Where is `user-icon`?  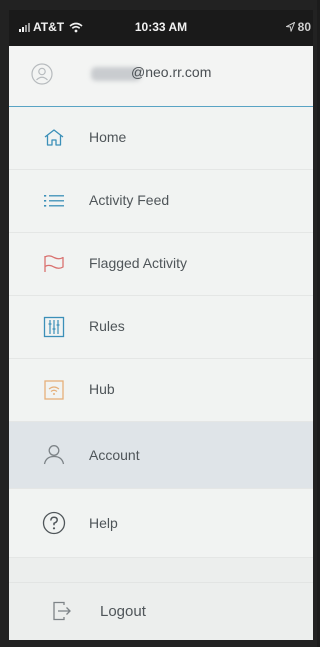 user-icon is located at coordinates (54, 455).